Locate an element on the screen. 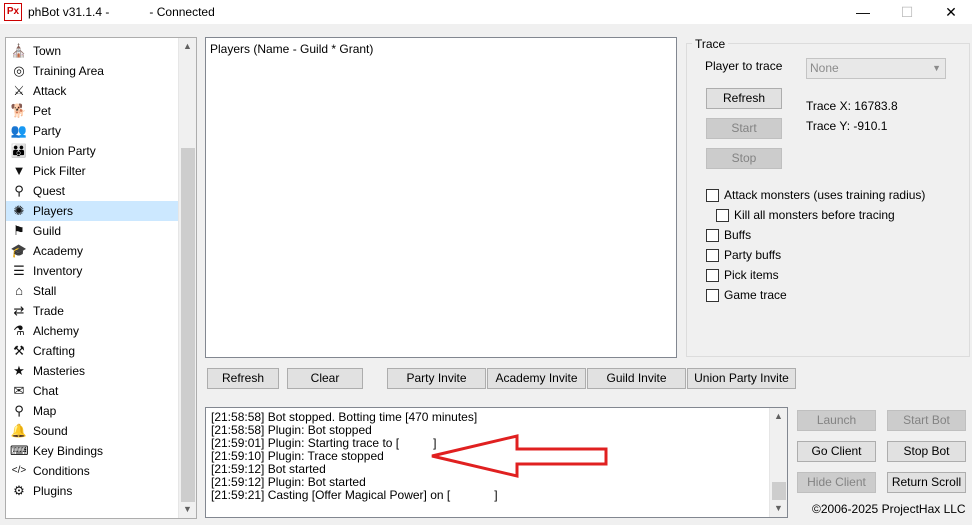  sidebar-item-label: Trade is located at coordinates (48, 311).